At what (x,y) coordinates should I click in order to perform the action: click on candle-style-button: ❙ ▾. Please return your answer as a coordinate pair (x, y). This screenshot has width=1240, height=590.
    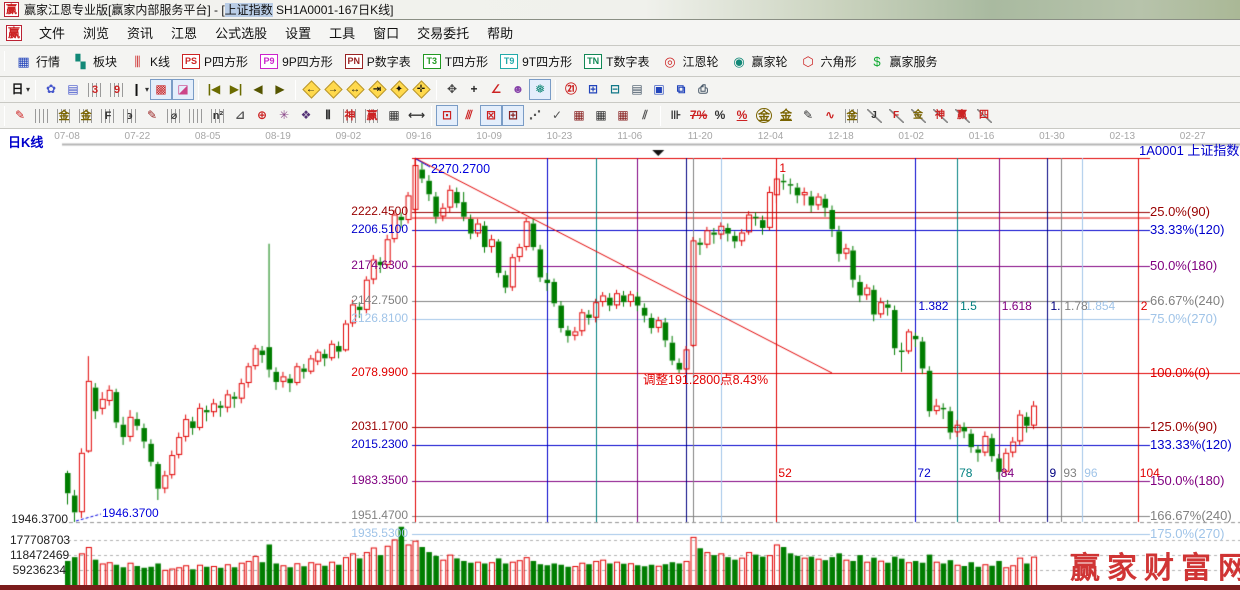
    Looking at the image, I should click on (139, 89).